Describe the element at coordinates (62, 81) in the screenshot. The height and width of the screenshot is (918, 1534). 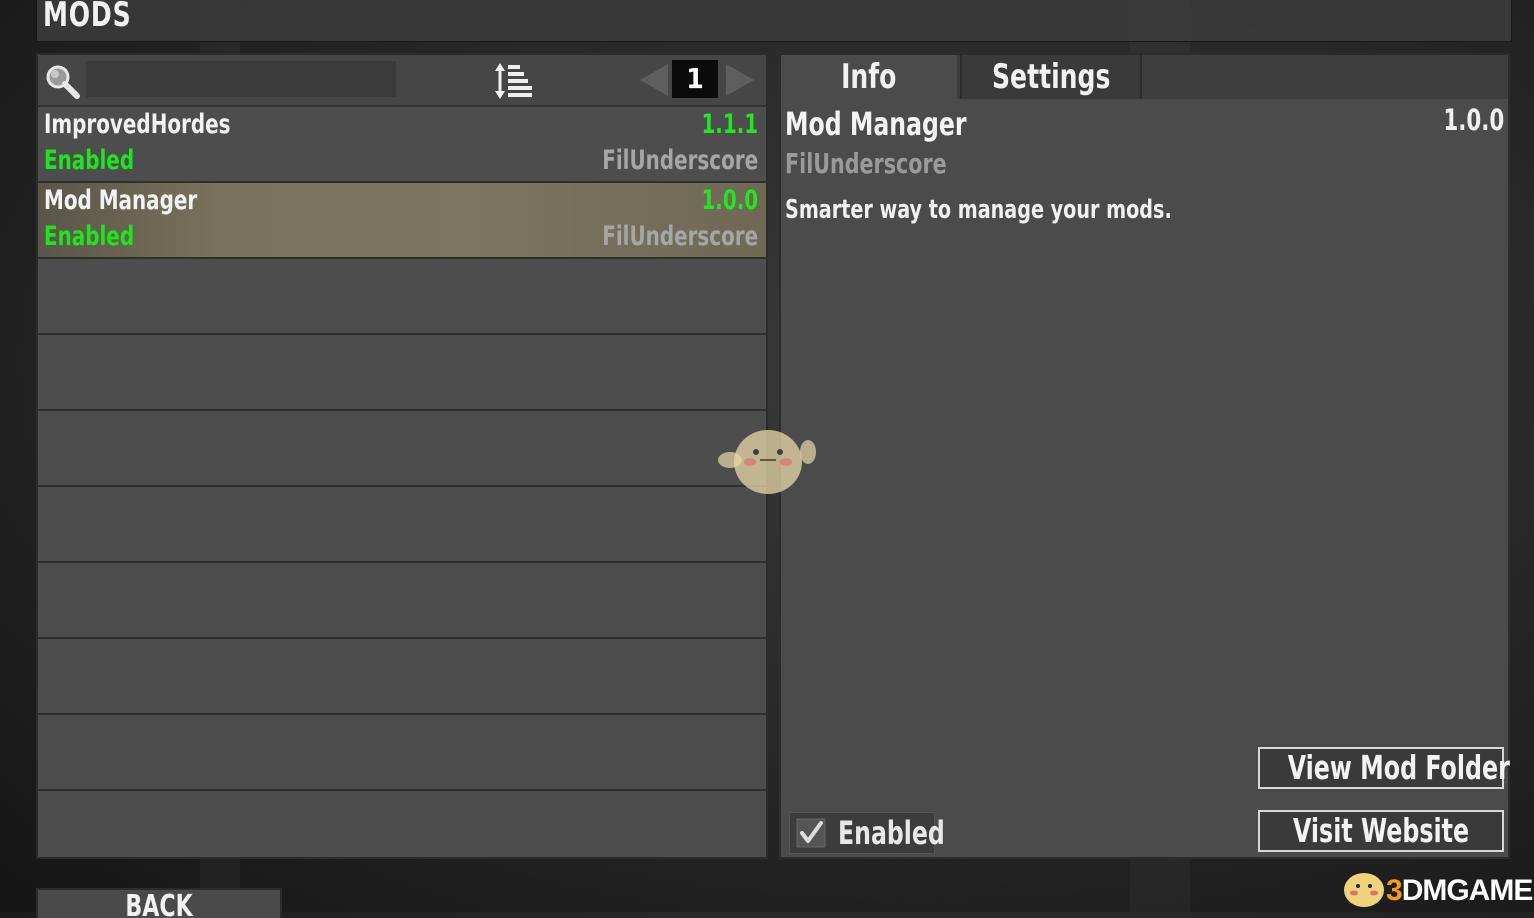
I see `search-icon` at that location.